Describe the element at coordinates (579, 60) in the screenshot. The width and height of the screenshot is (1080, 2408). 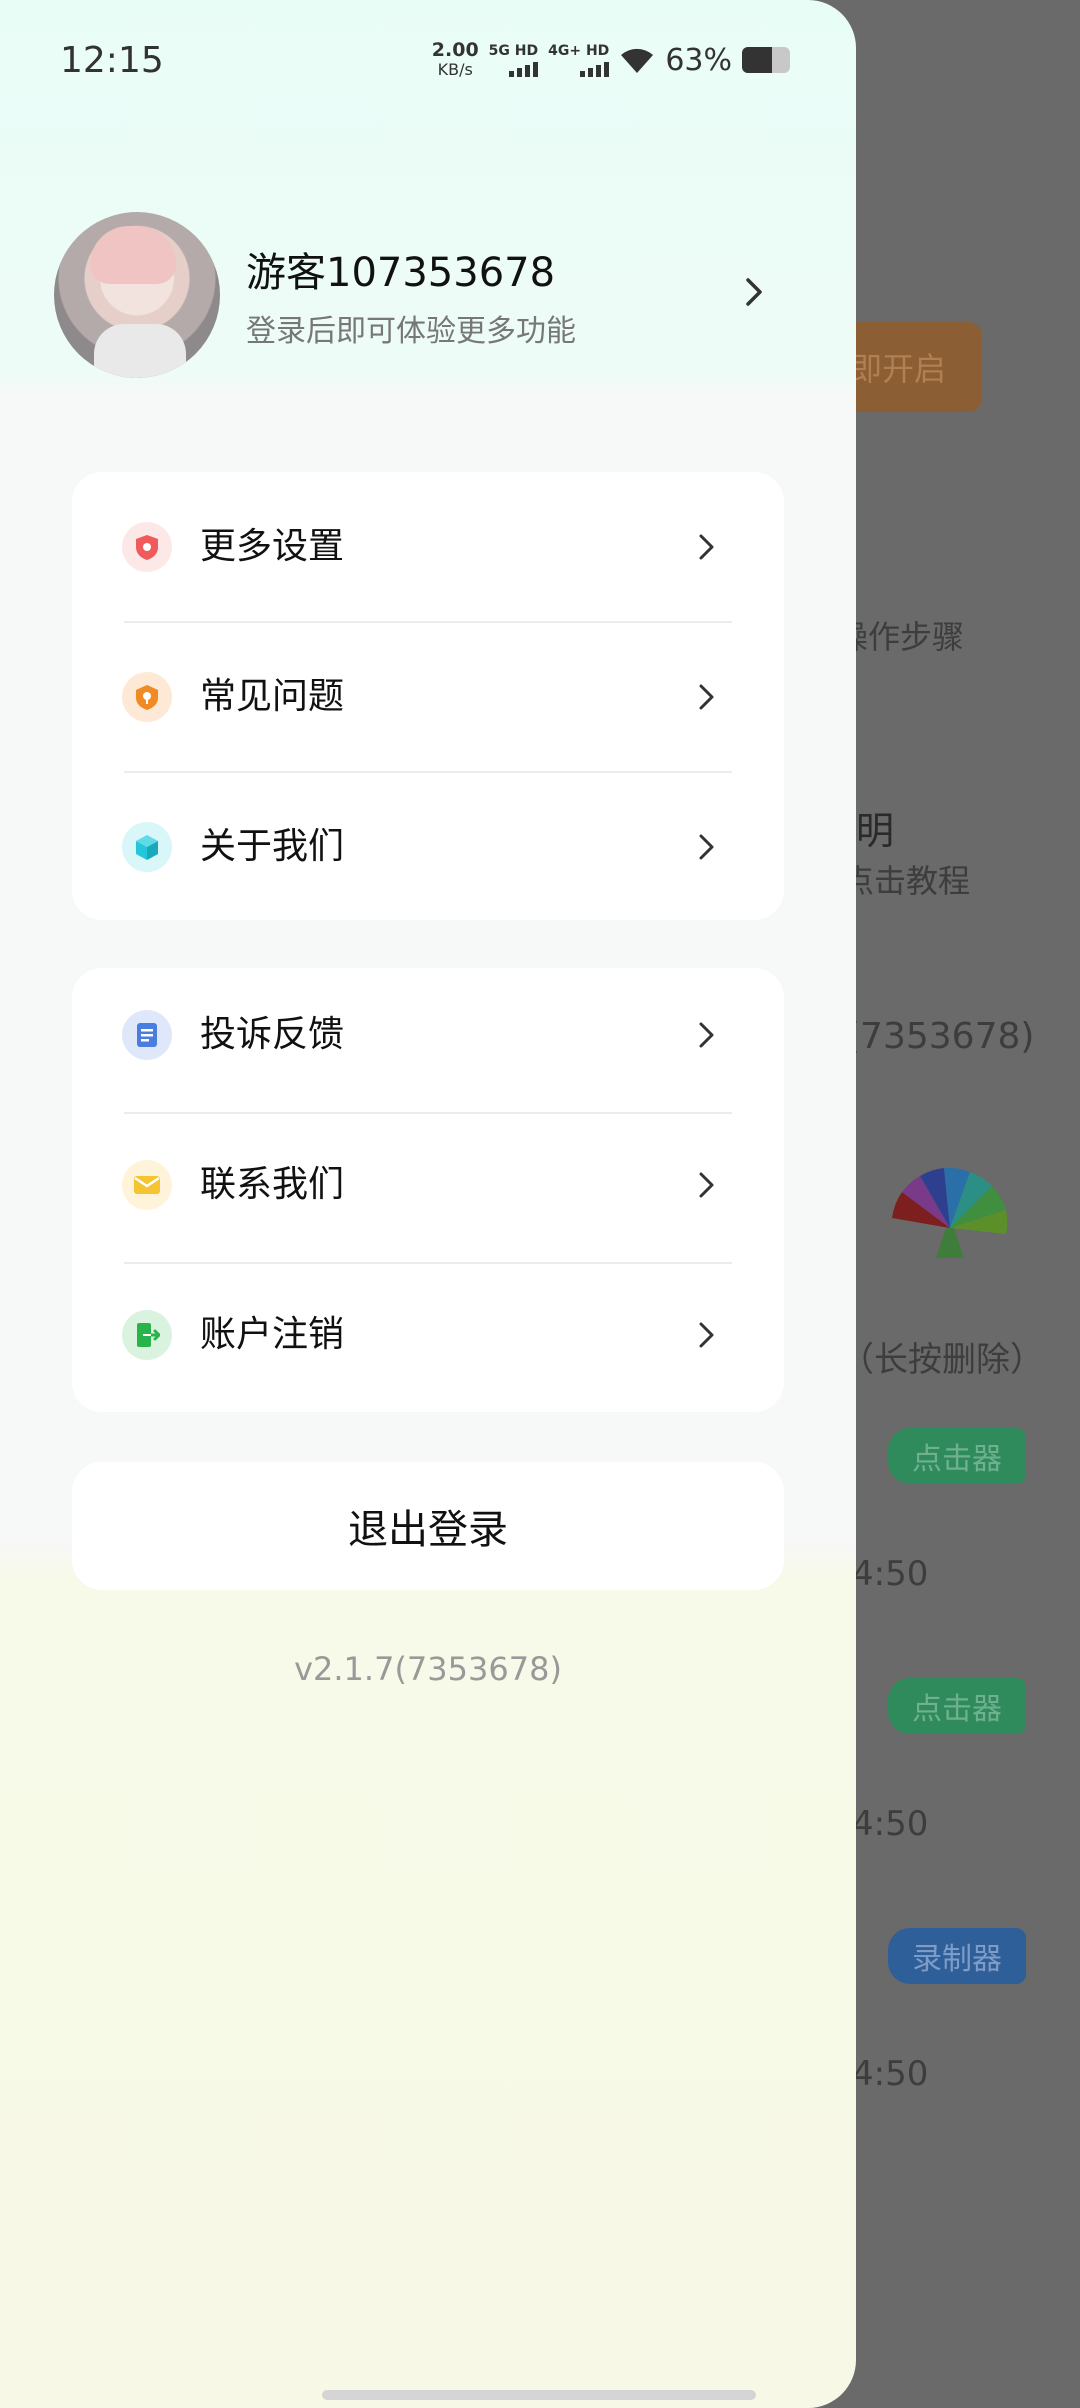
I see `signal-sim2-icon: 4G+ HD` at that location.